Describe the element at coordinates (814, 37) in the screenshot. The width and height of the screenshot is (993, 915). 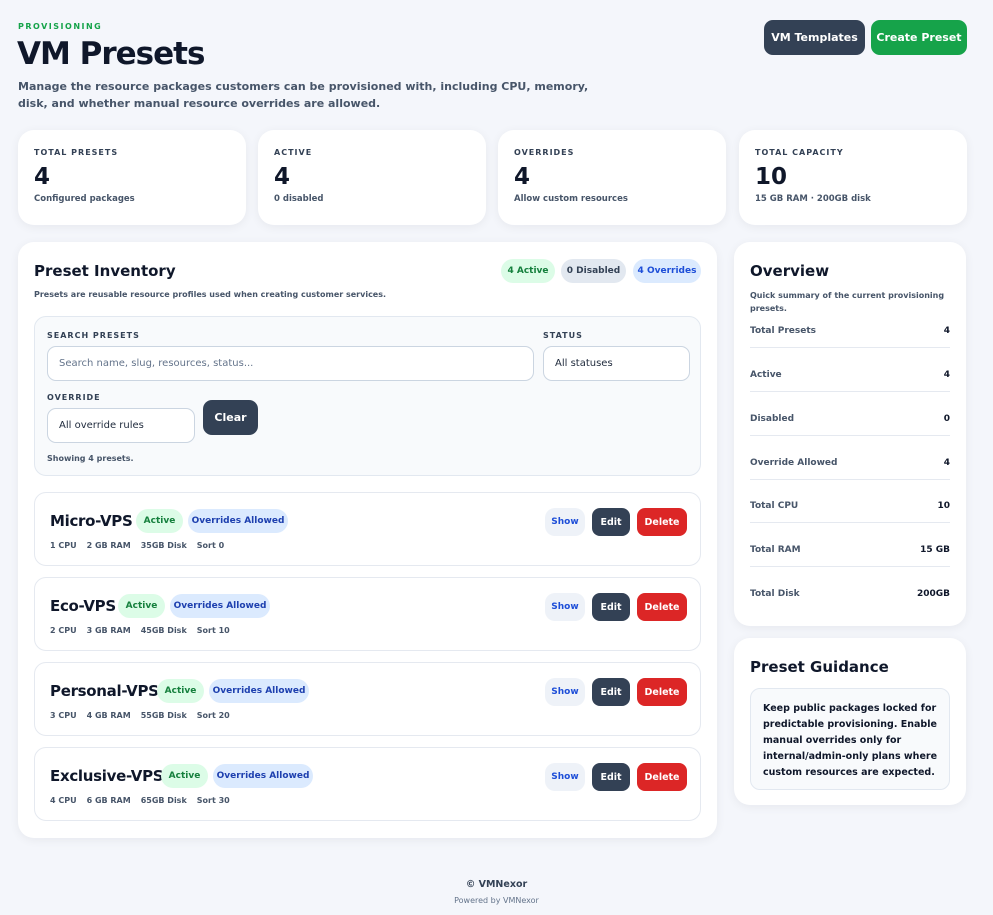
I see `vm-templates-button: VM Templates` at that location.